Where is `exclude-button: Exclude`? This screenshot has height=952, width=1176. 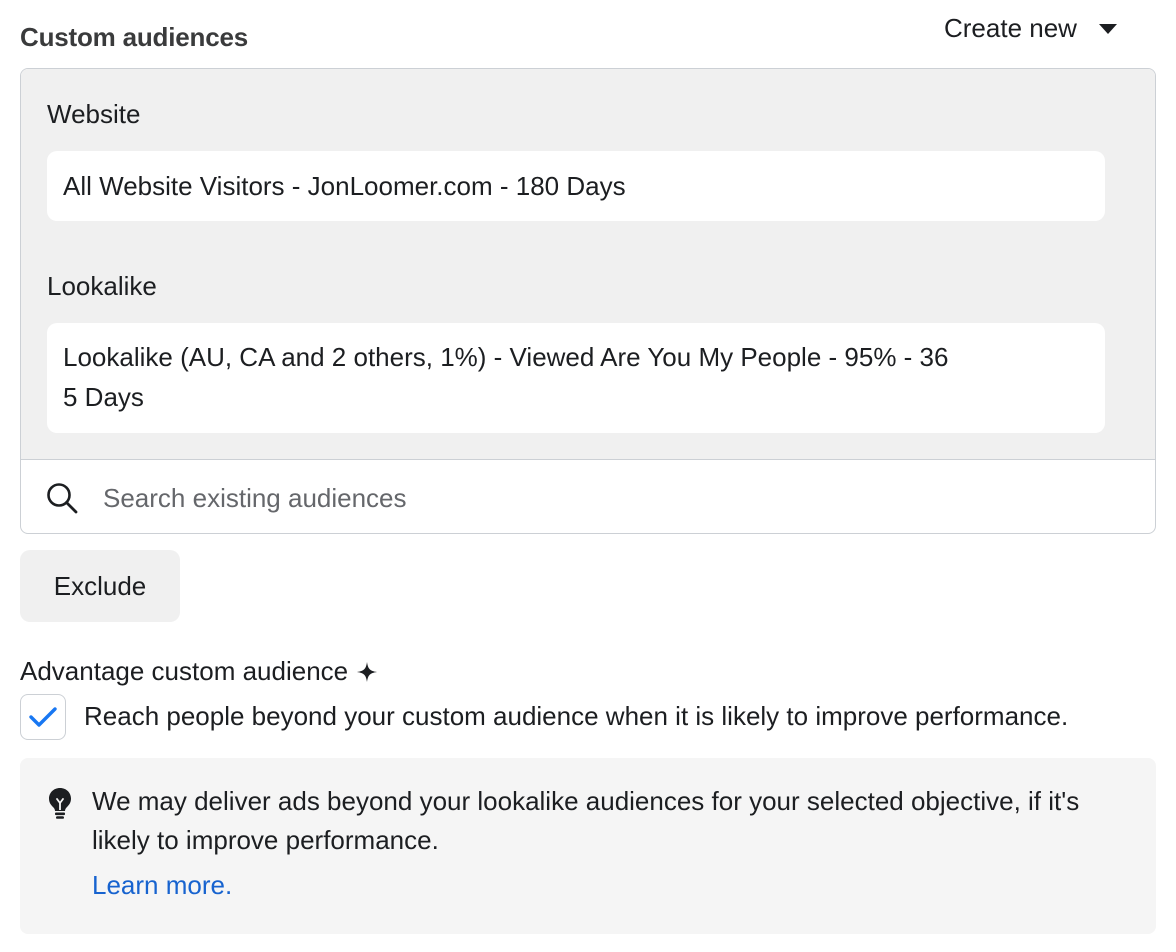
exclude-button: Exclude is located at coordinates (100, 586).